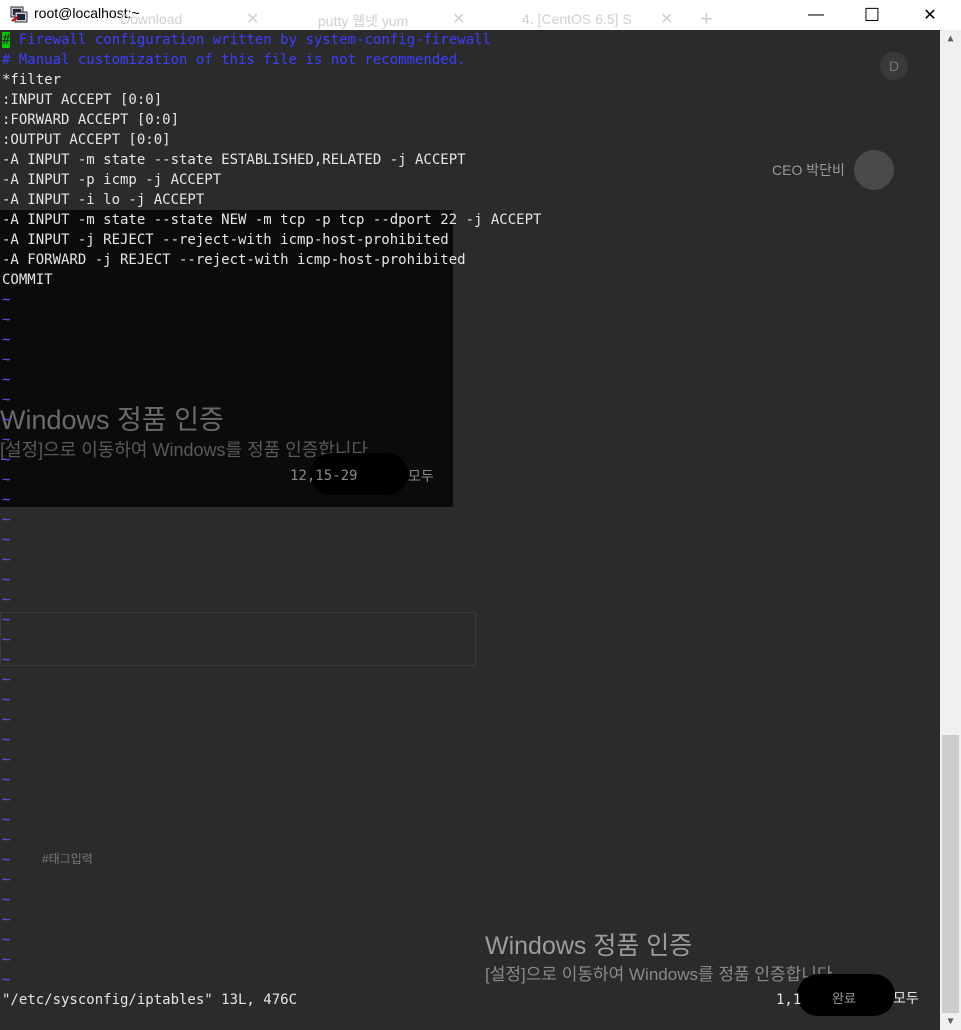 The width and height of the screenshot is (961, 1030). What do you see at coordinates (950, 1021) in the screenshot?
I see `scroll-down-arrow-icon: ▼` at bounding box center [950, 1021].